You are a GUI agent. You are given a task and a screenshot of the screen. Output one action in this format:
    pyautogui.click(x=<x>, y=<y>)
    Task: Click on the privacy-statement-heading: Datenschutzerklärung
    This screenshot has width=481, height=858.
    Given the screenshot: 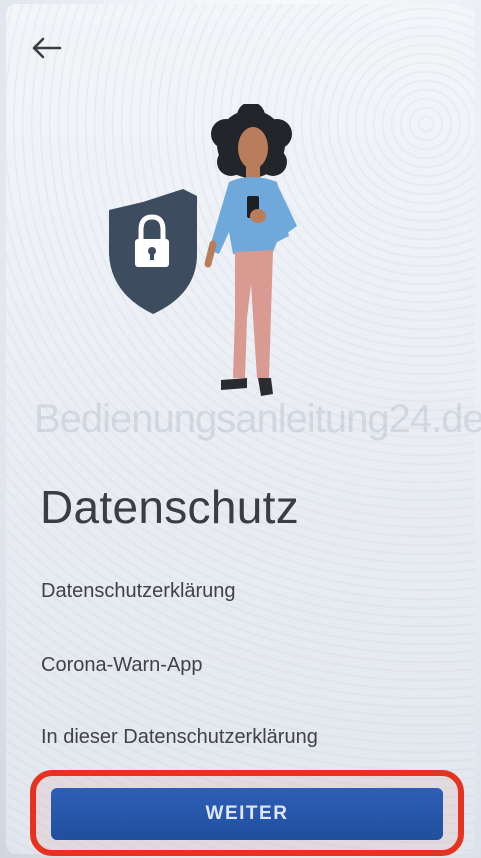 What is the action you would take?
    pyautogui.click(x=138, y=591)
    